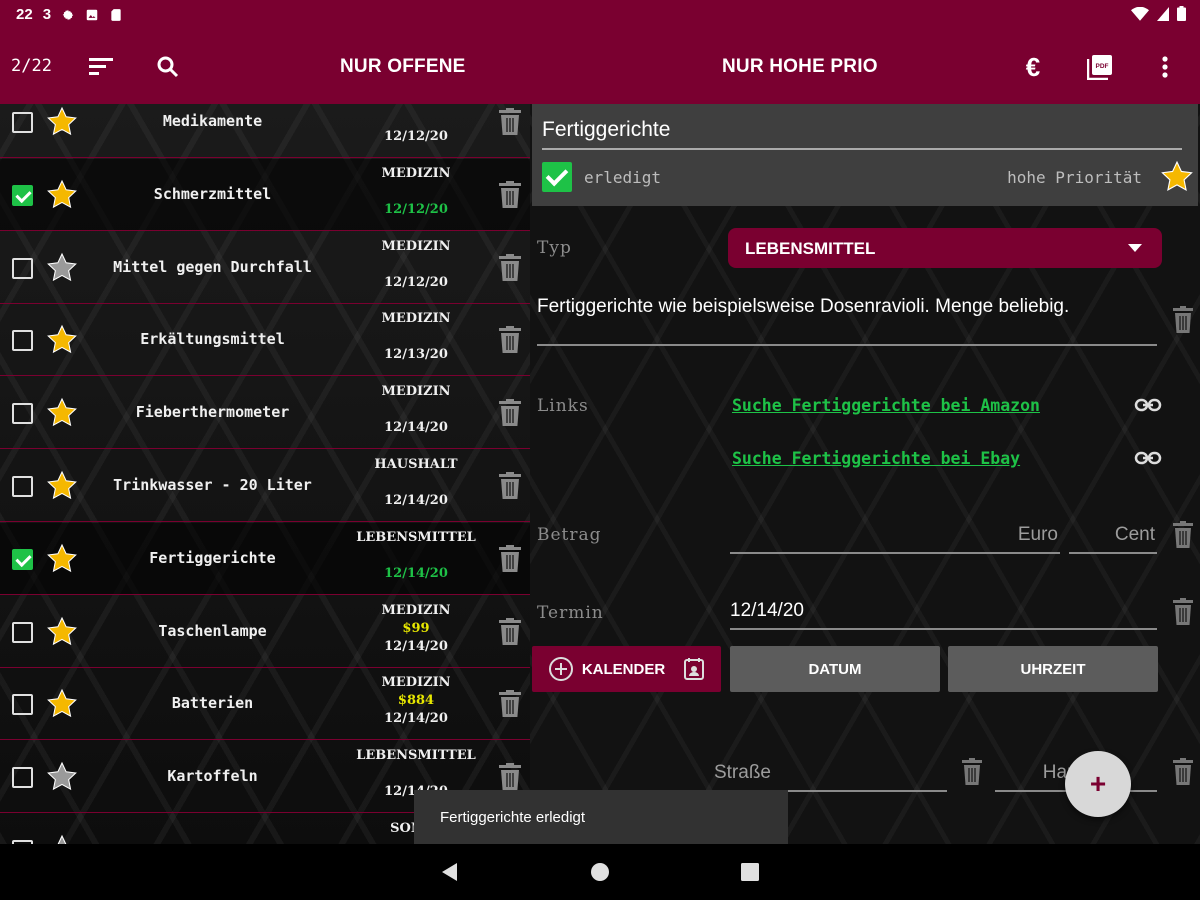 The image size is (1200, 900). What do you see at coordinates (1183, 320) in the screenshot?
I see `delete-description-icon` at bounding box center [1183, 320].